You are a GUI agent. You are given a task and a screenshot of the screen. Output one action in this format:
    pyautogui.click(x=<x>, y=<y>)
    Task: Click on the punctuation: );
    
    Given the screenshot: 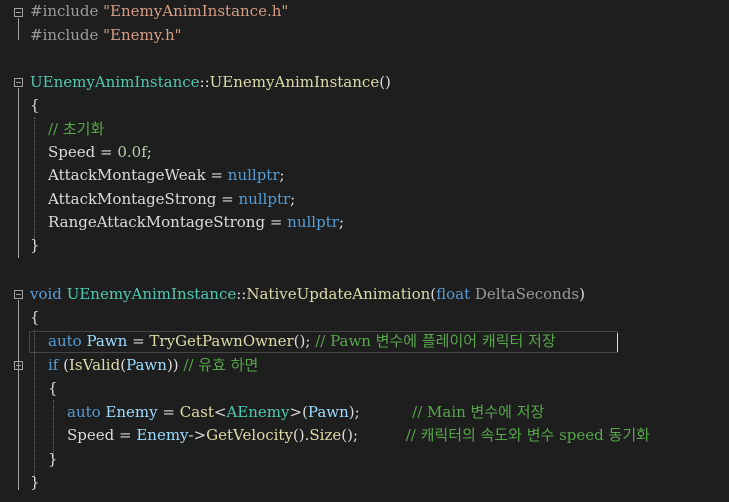 What is the action you would take?
    pyautogui.click(x=354, y=412)
    